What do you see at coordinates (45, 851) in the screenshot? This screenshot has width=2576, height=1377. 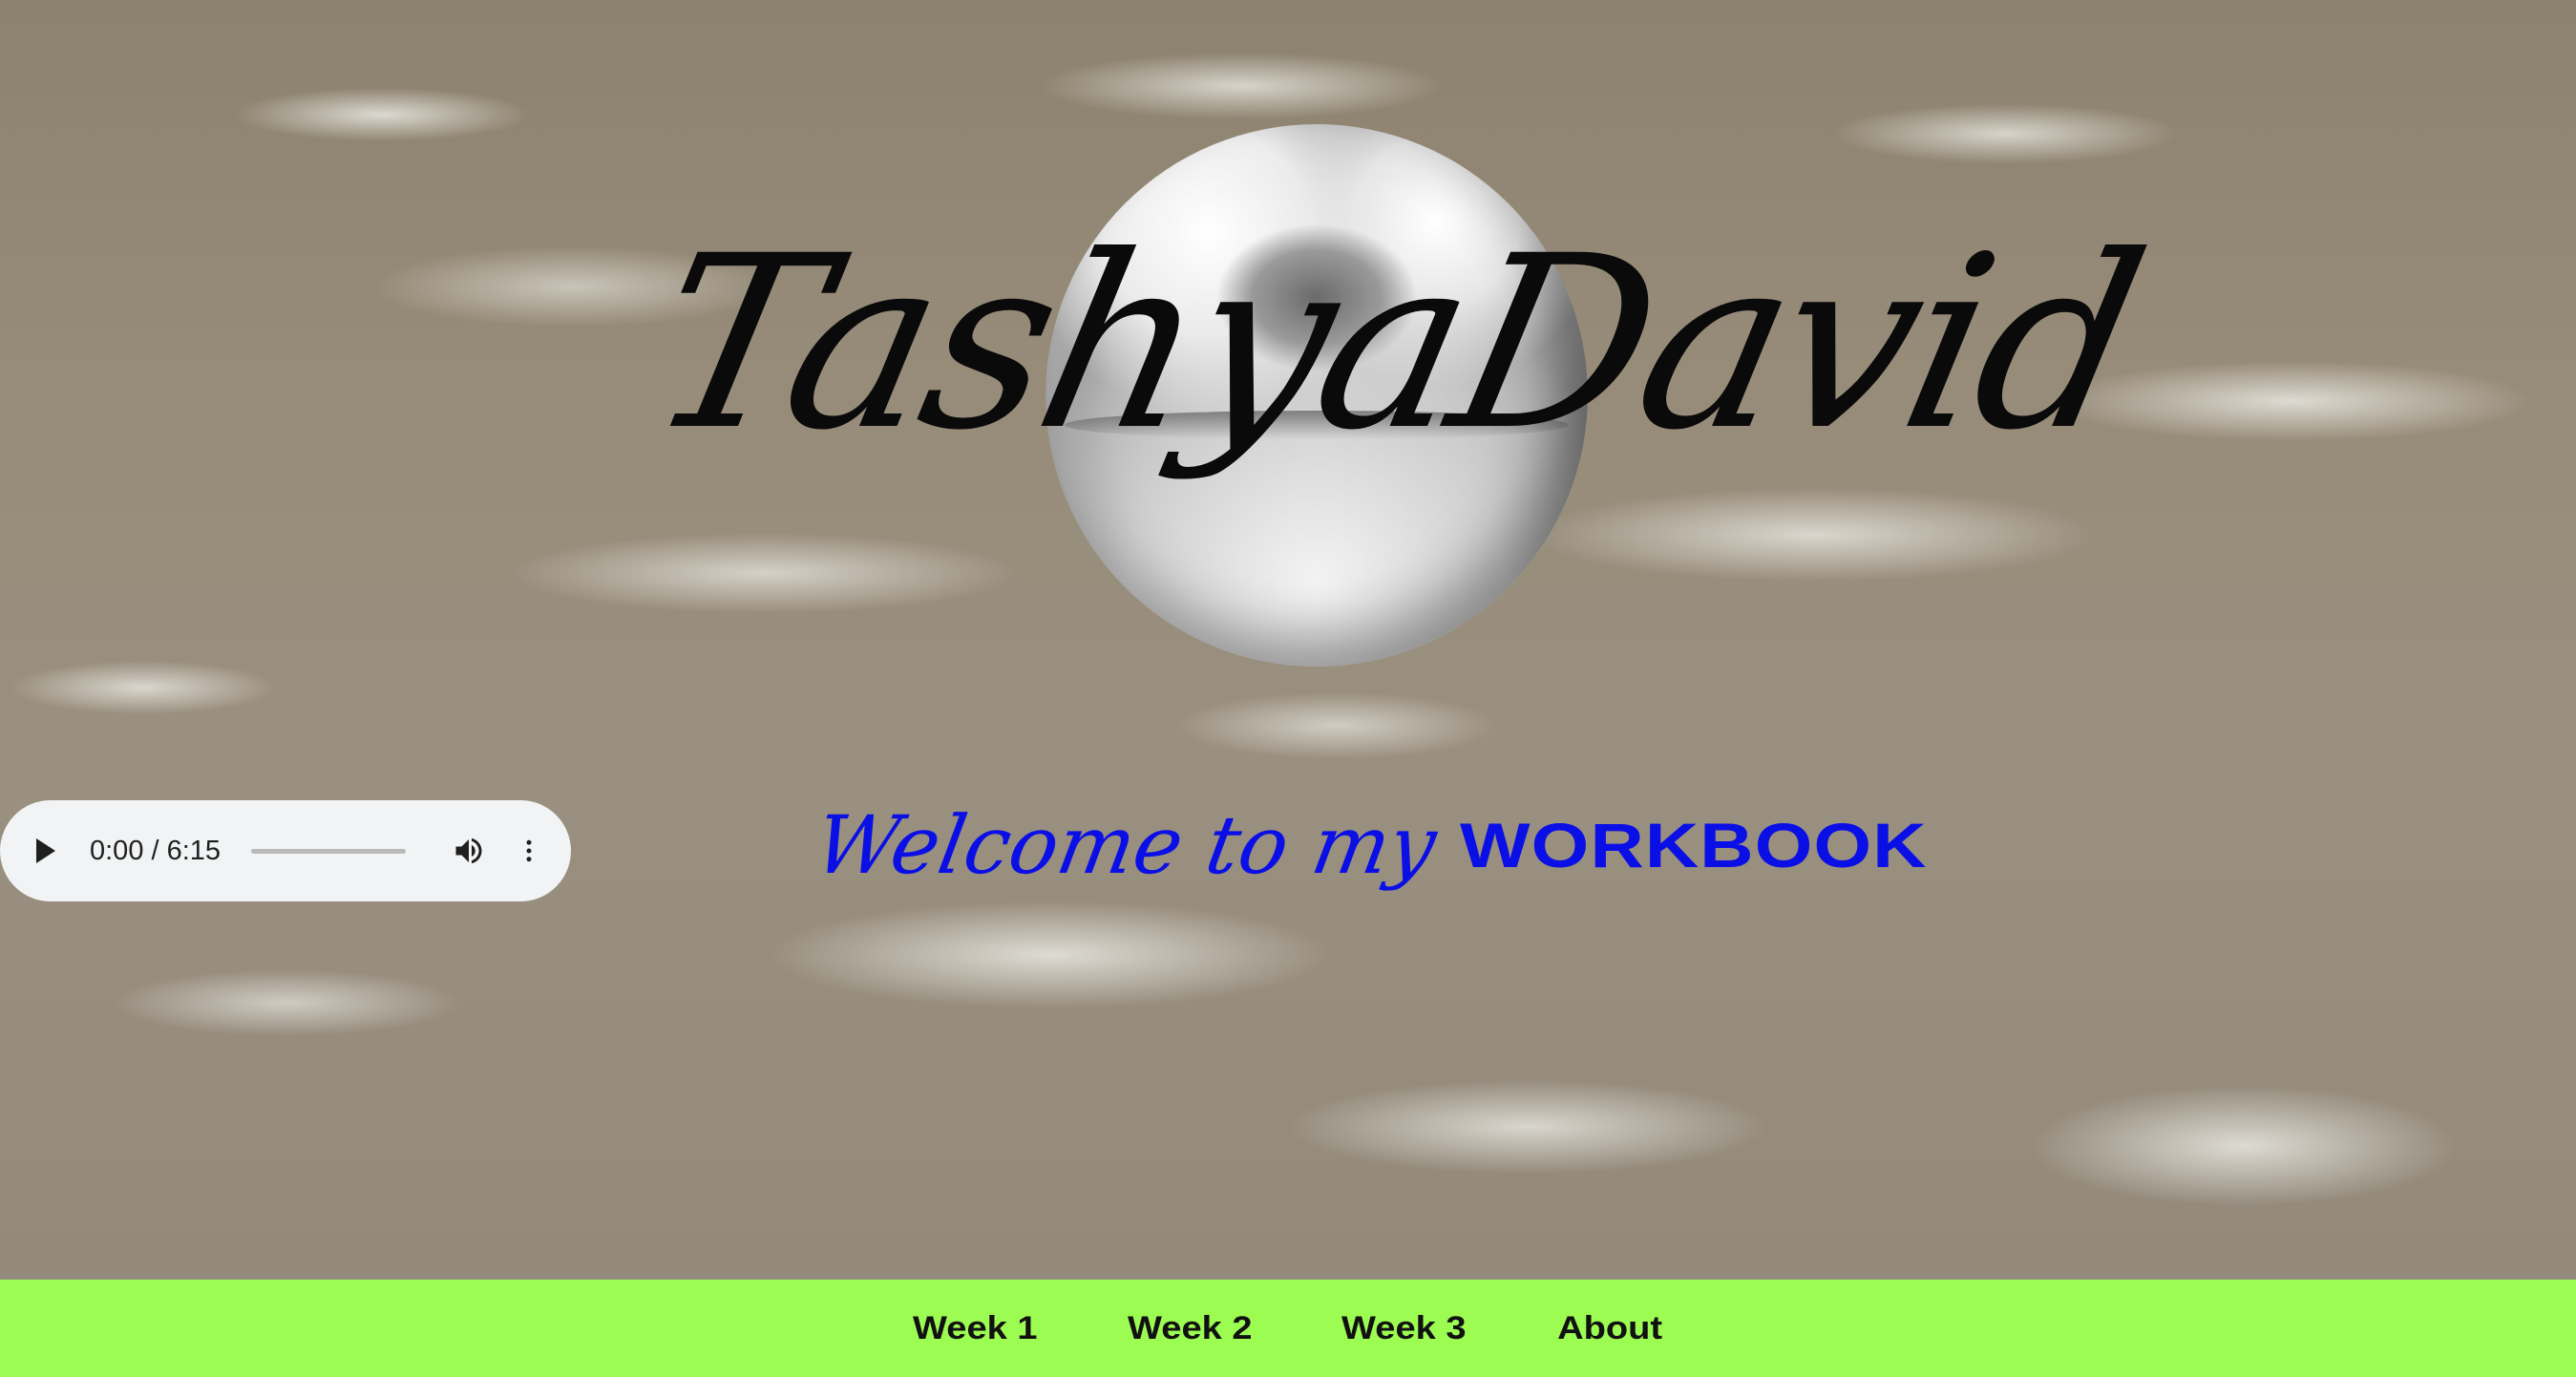 I see `play-icon` at bounding box center [45, 851].